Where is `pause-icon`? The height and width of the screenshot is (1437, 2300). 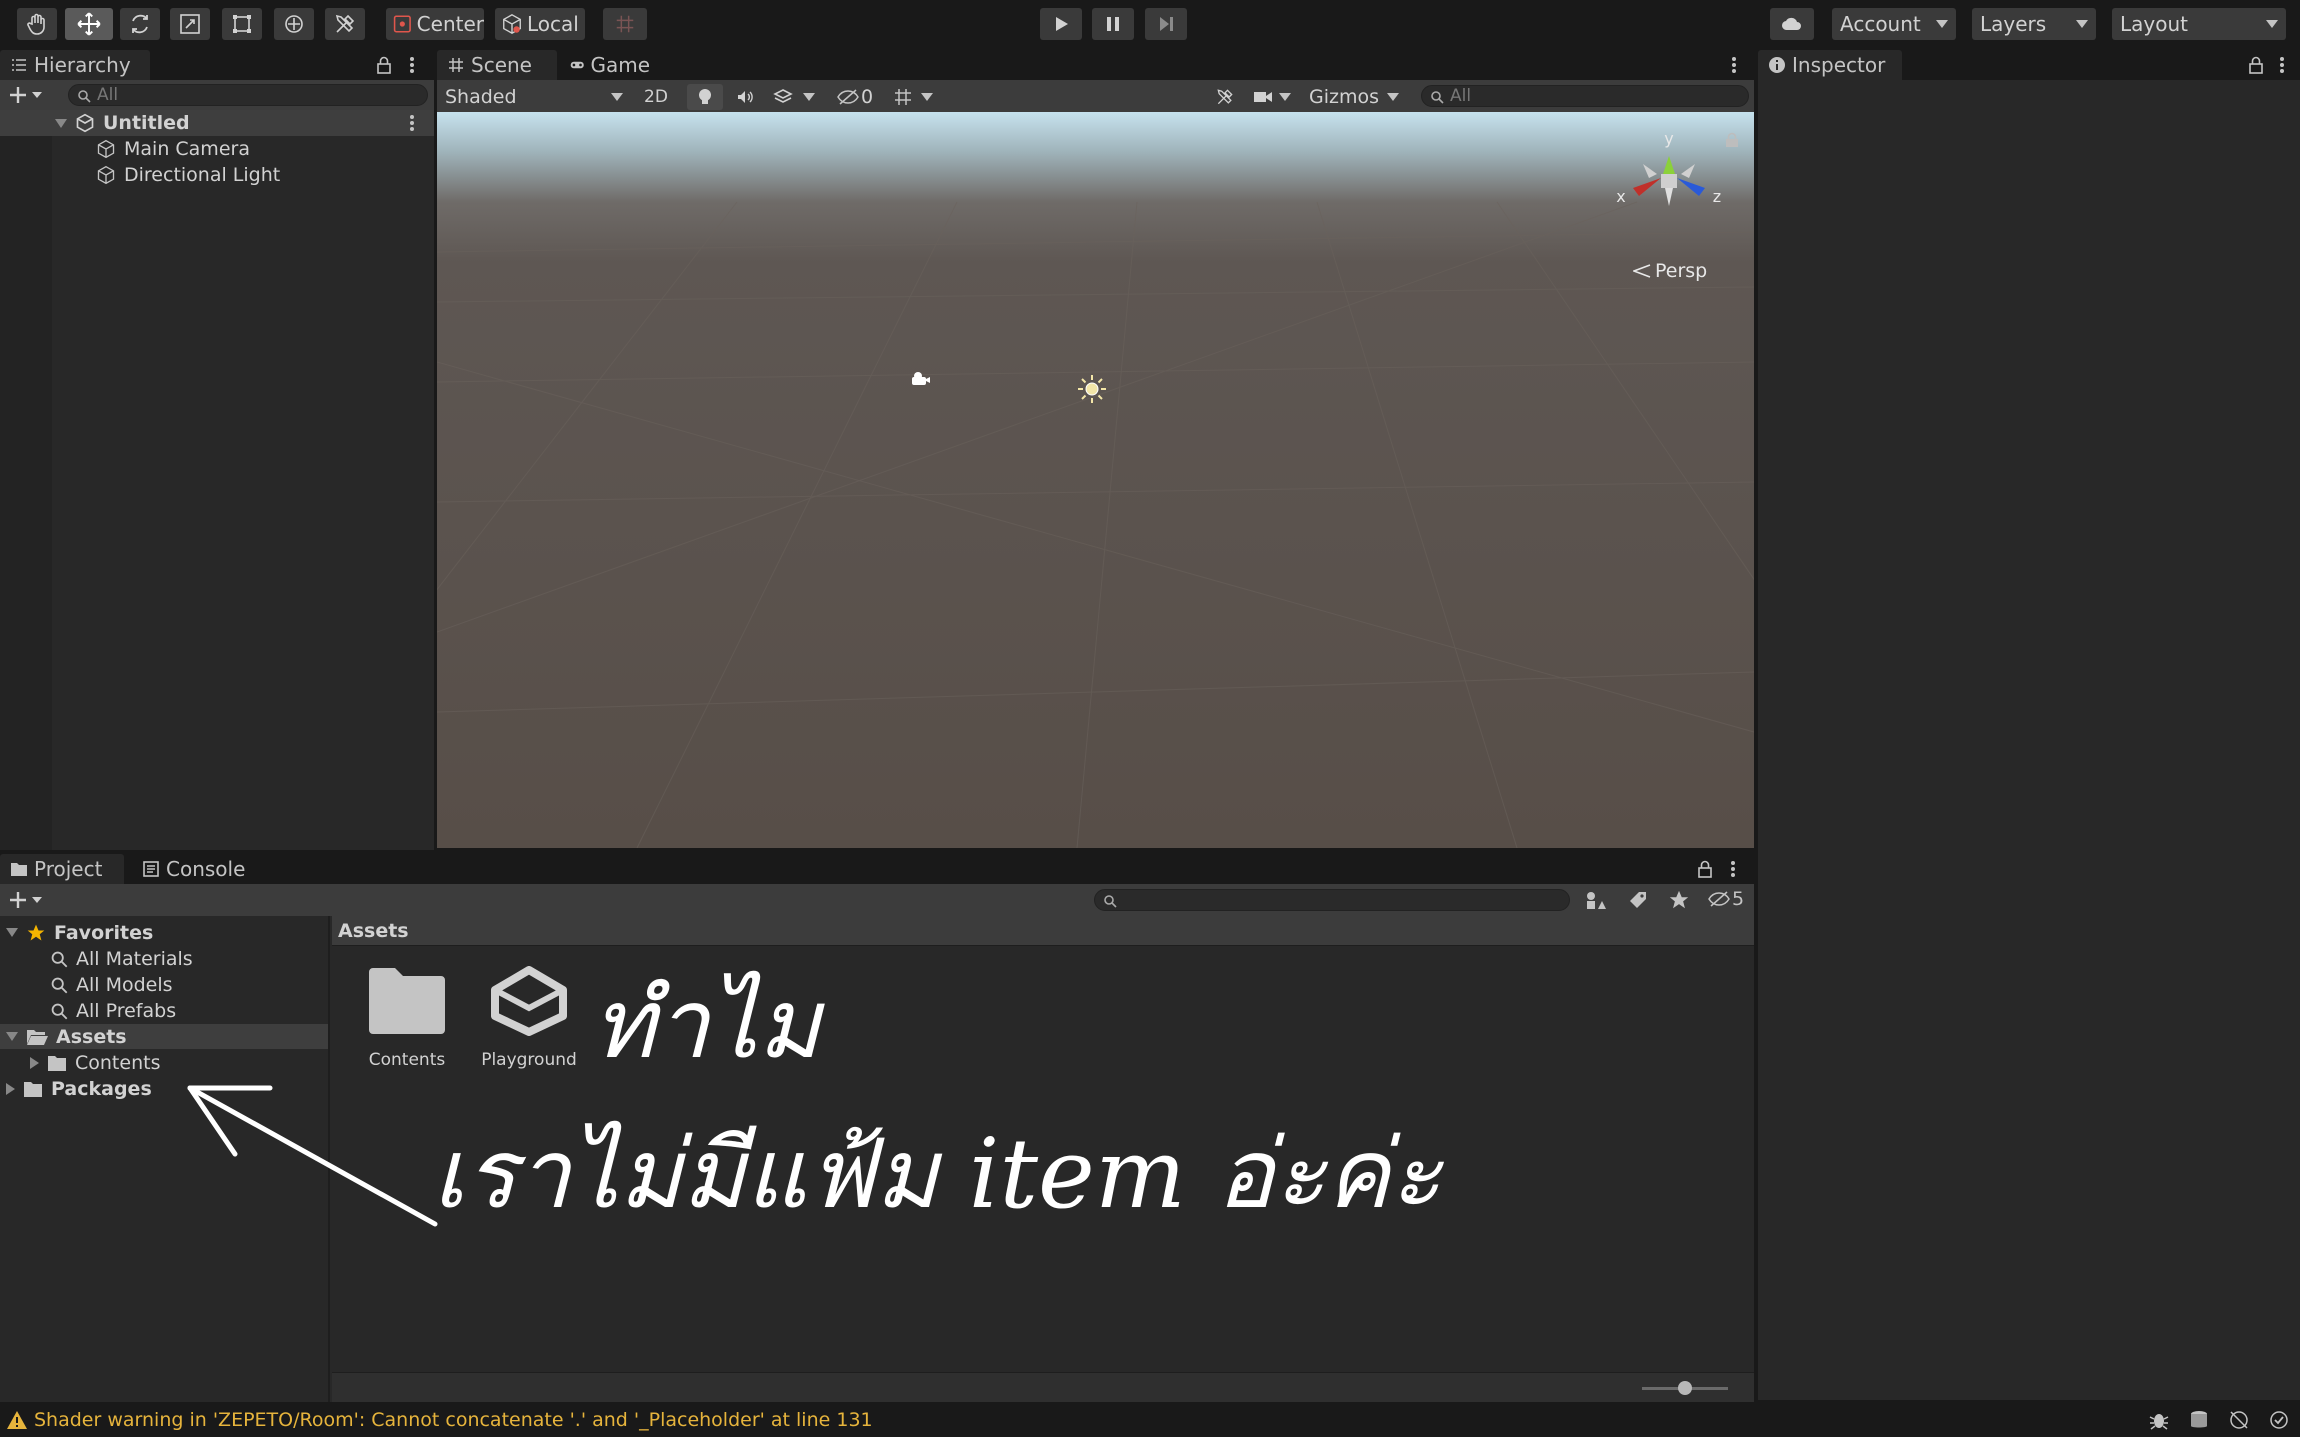 pause-icon is located at coordinates (1113, 24).